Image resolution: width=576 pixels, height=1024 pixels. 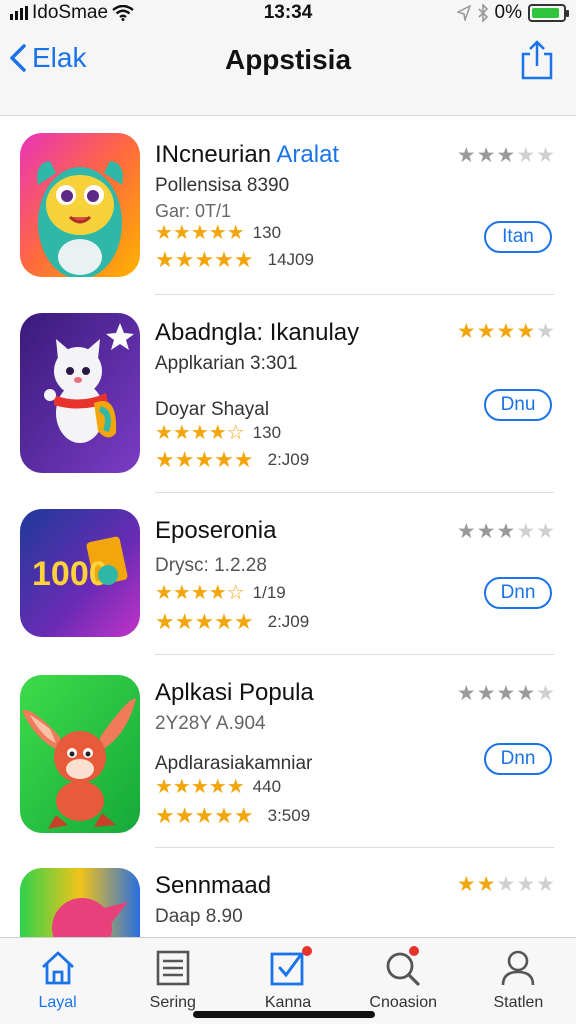 I want to click on colorful-bird-icon, so click(x=80, y=902).